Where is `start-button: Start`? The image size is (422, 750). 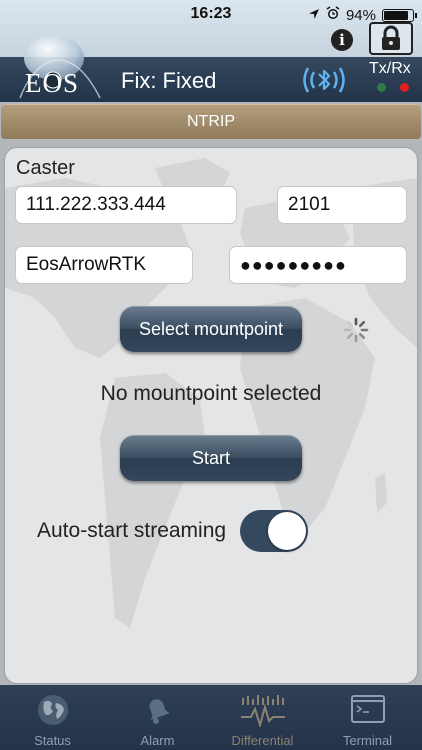 start-button: Start is located at coordinates (211, 458).